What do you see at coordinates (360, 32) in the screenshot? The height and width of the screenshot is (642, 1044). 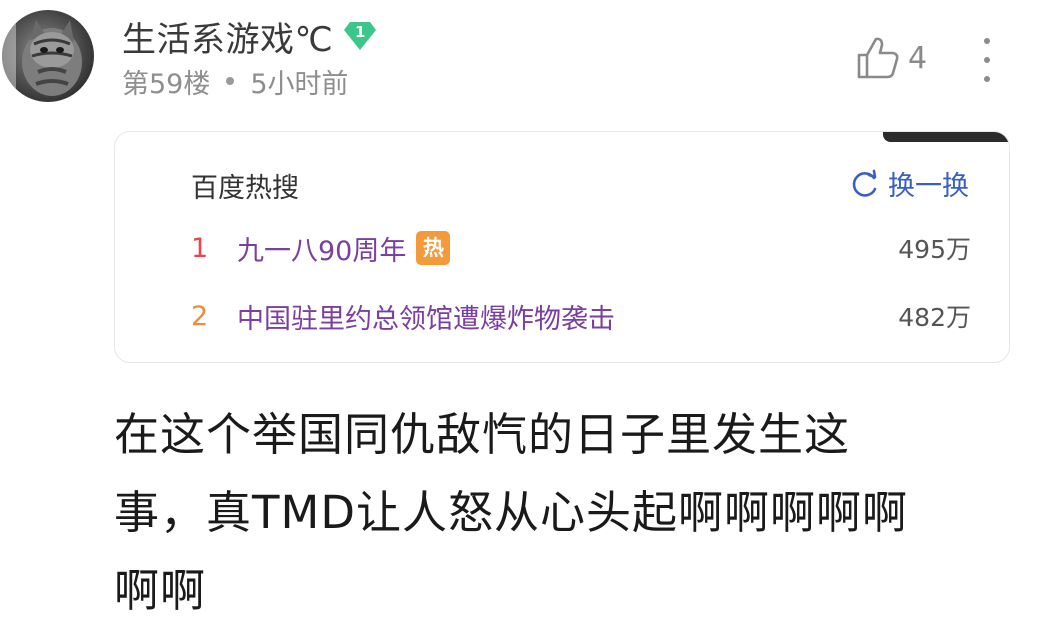 I see `level-number: 1` at bounding box center [360, 32].